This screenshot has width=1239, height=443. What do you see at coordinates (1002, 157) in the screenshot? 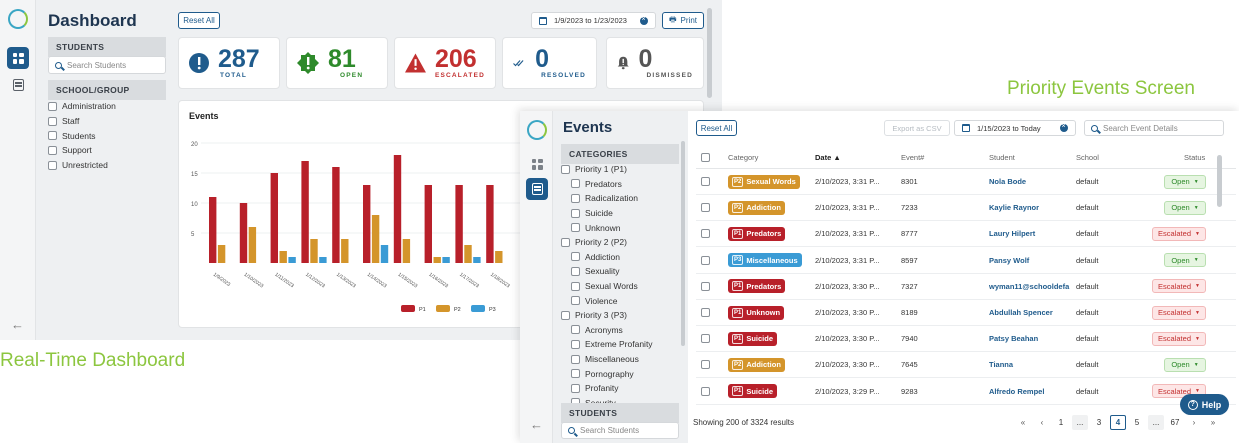
I see `col-student: Student` at bounding box center [1002, 157].